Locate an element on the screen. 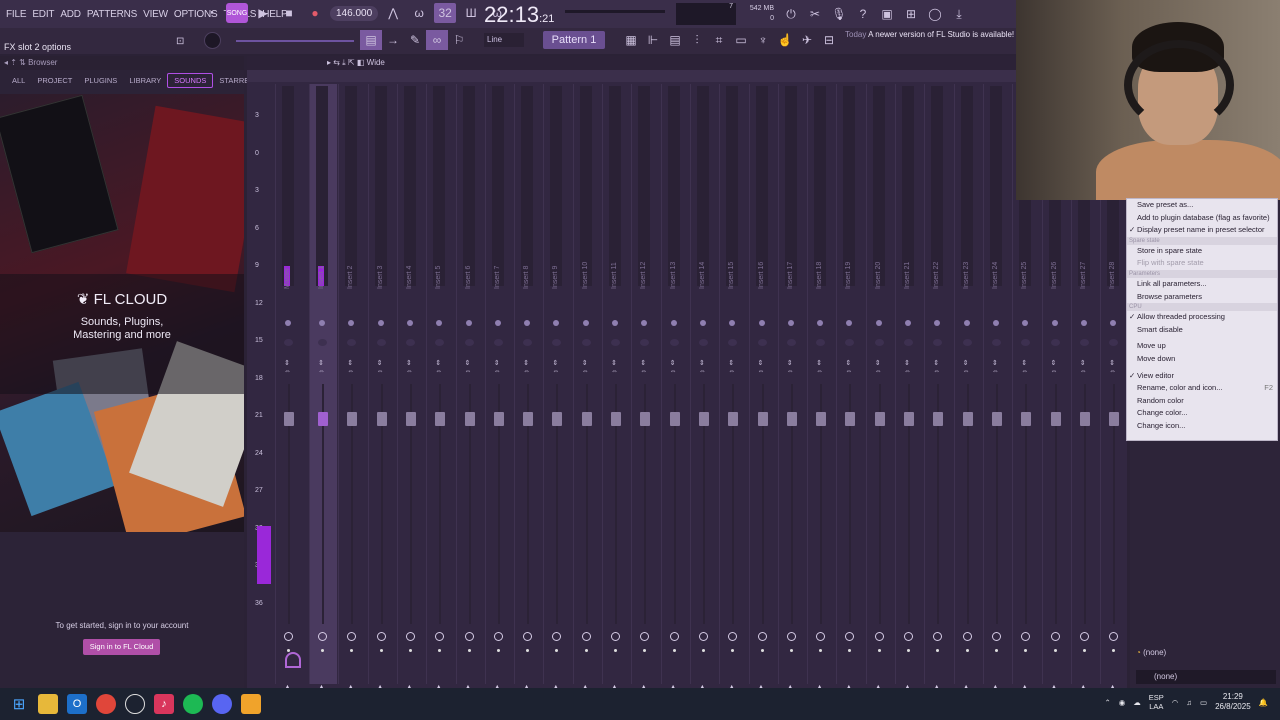  chat-icon: ◯ is located at coordinates (935, 14).